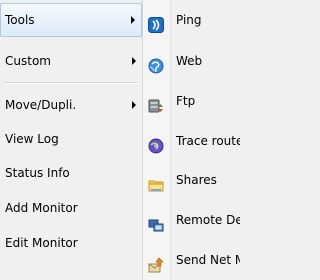 Image resolution: width=320 pixels, height=280 pixels. What do you see at coordinates (71, 61) in the screenshot?
I see `menu-item-custom: Custom` at bounding box center [71, 61].